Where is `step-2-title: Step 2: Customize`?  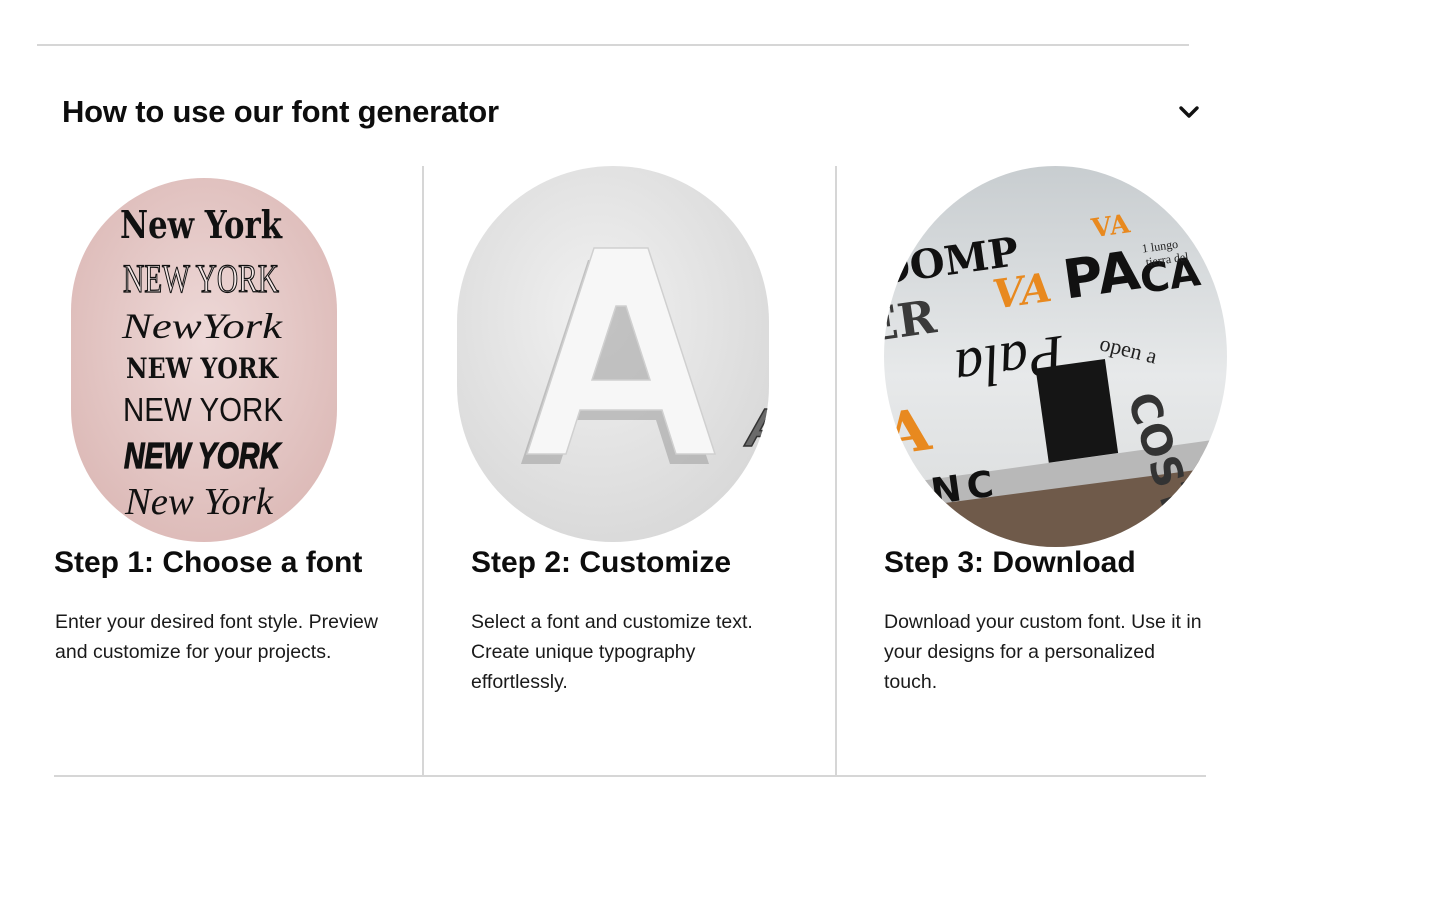 step-2-title: Step 2: Customize is located at coordinates (601, 562).